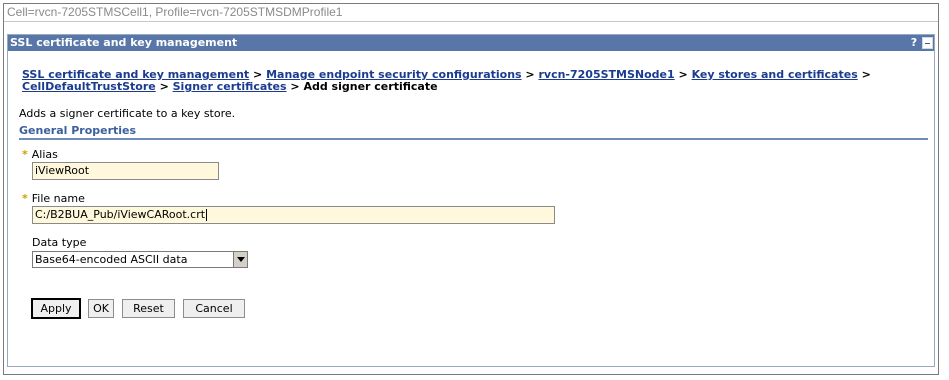 The image size is (949, 380). I want to click on data-type-select: Base64-encoded ASCII data, so click(140, 259).